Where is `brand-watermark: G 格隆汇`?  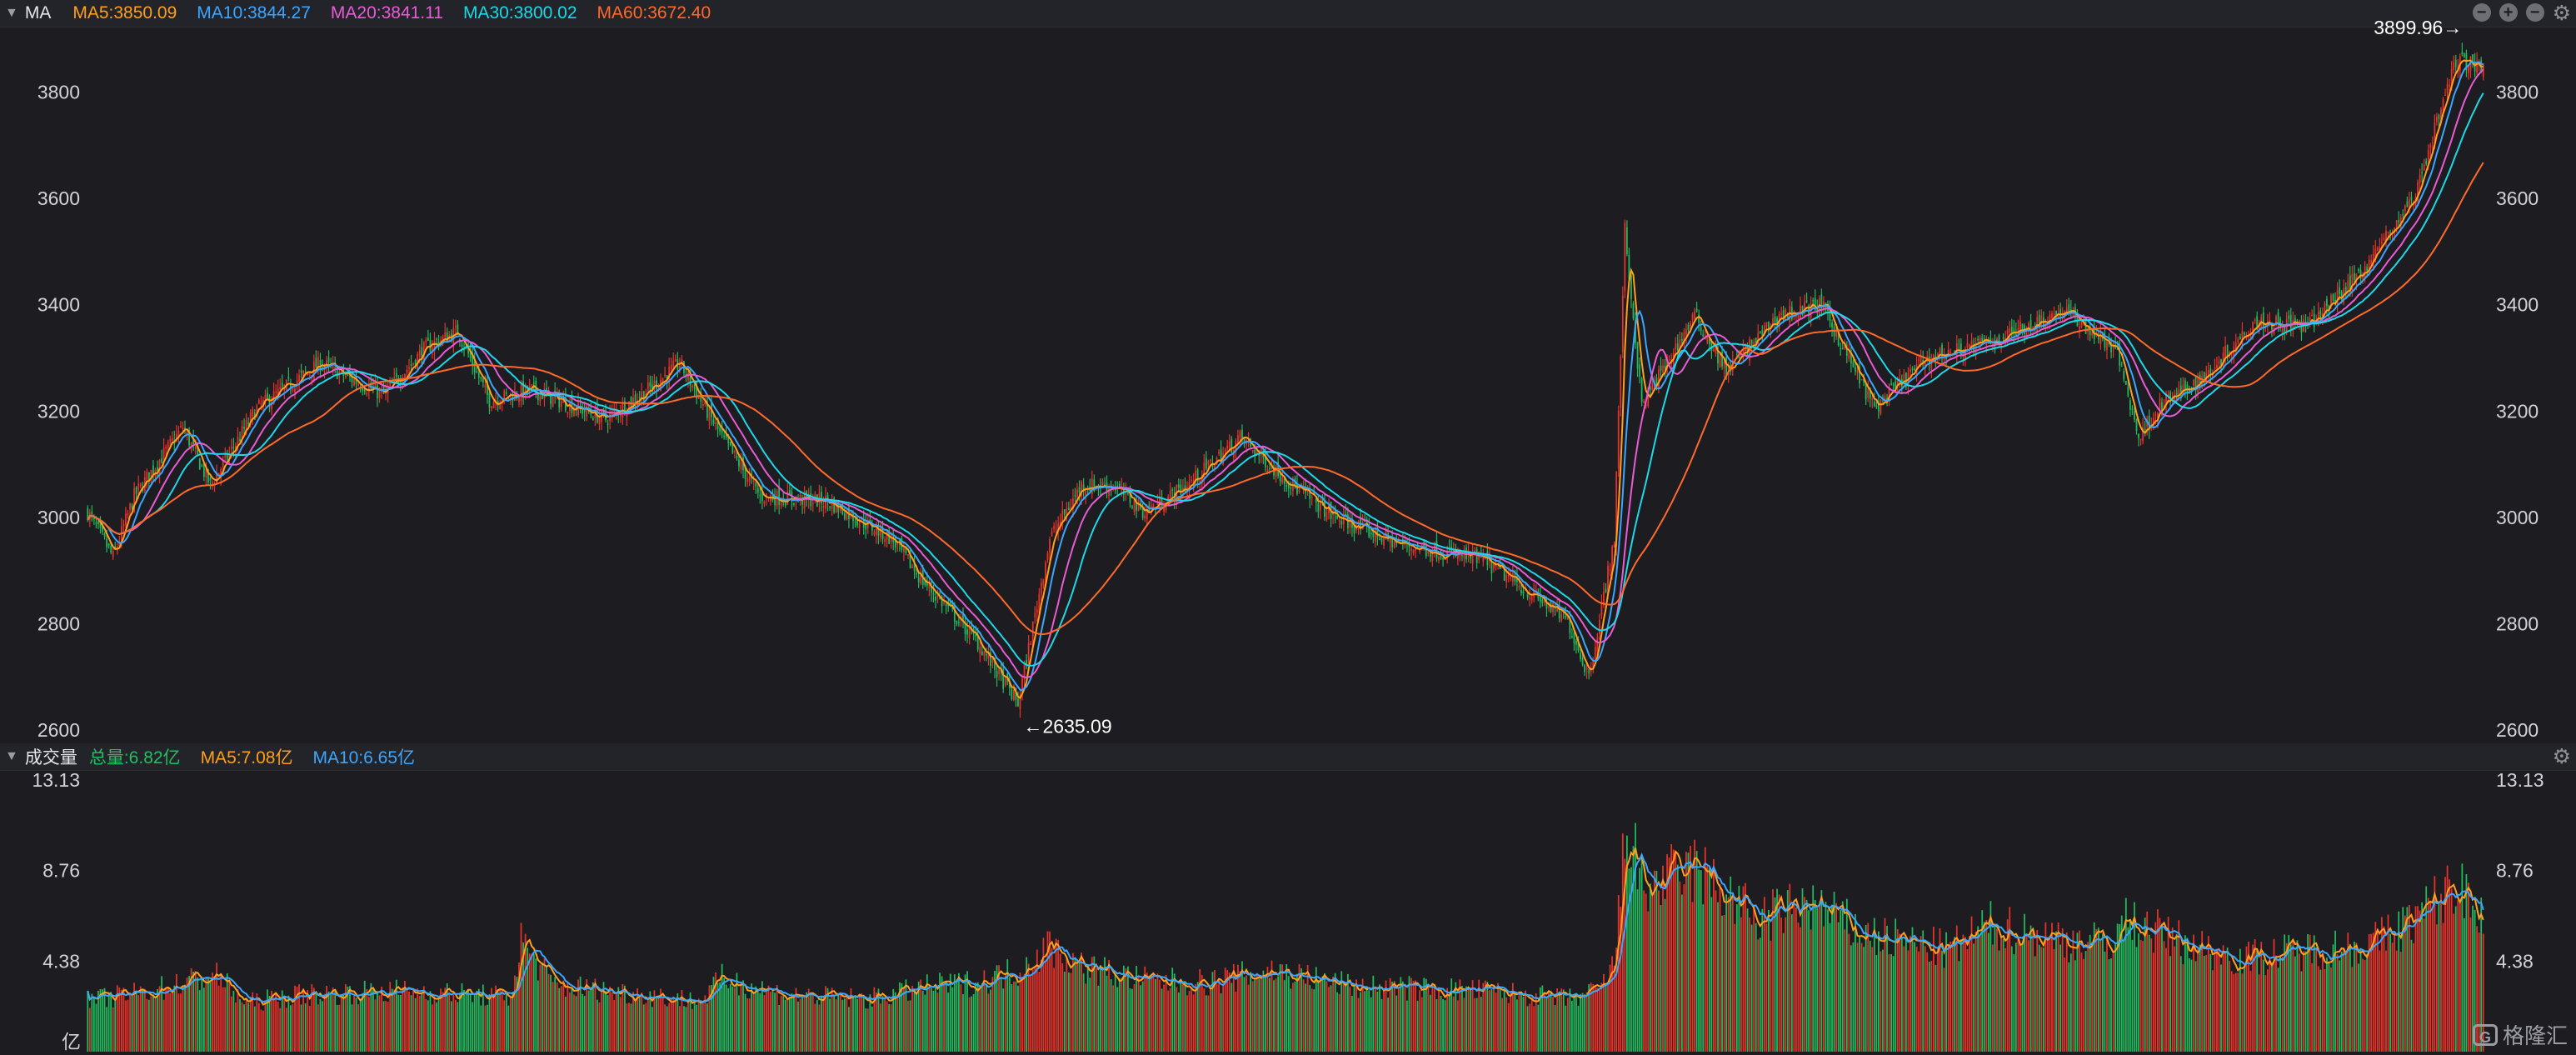
brand-watermark: G 格隆汇 is located at coordinates (2520, 1034).